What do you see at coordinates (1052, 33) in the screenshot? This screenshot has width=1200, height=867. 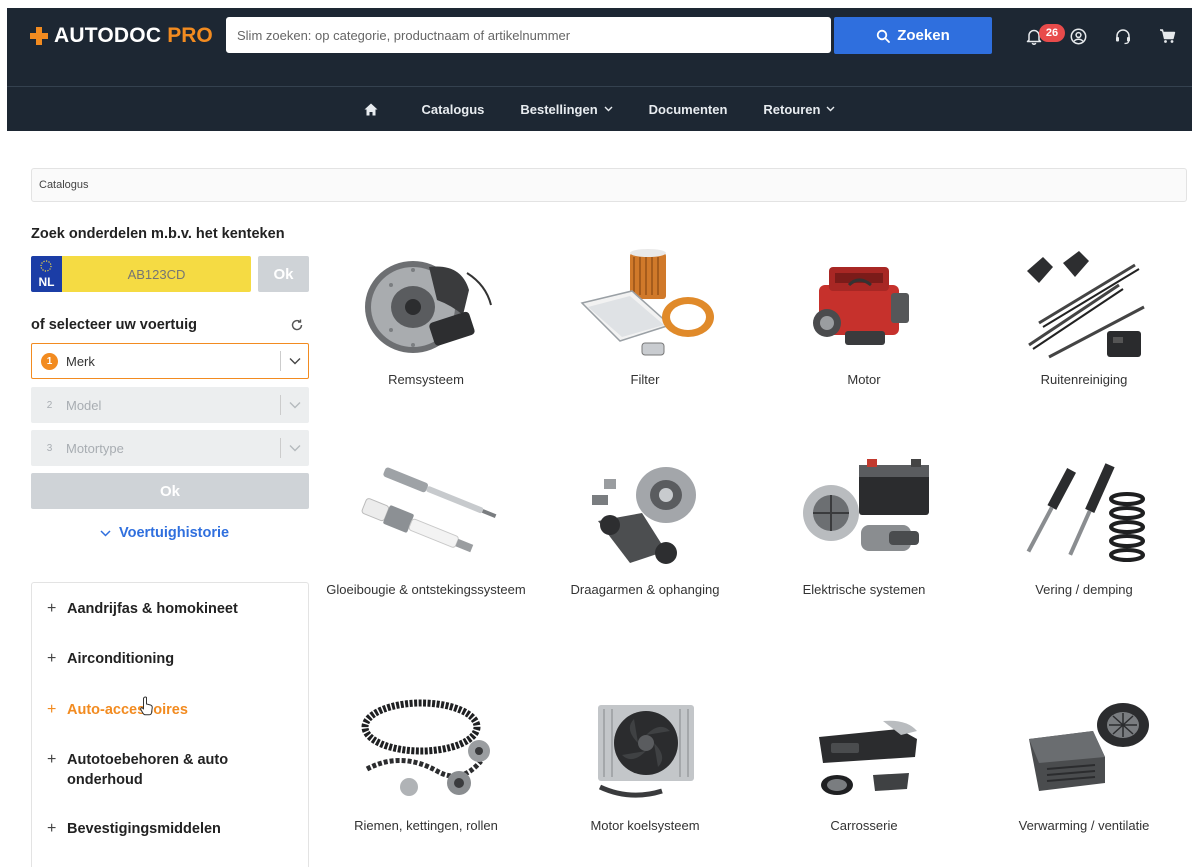 I see `notification-count-badge: 26` at bounding box center [1052, 33].